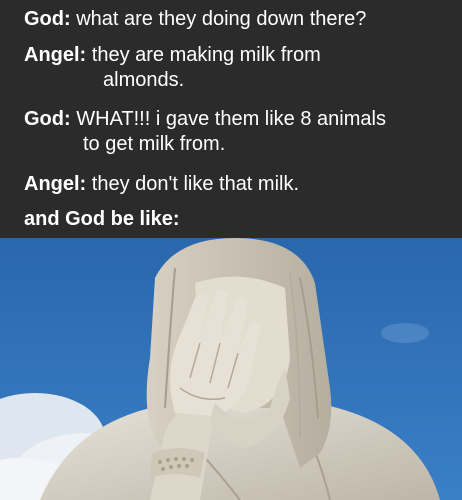  I want to click on dialogue-text: they don't like that milk., so click(195, 184).